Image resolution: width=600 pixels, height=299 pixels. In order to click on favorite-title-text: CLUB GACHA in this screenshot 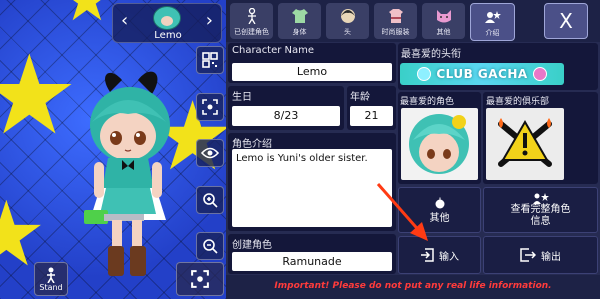, I will do `click(482, 74)`.